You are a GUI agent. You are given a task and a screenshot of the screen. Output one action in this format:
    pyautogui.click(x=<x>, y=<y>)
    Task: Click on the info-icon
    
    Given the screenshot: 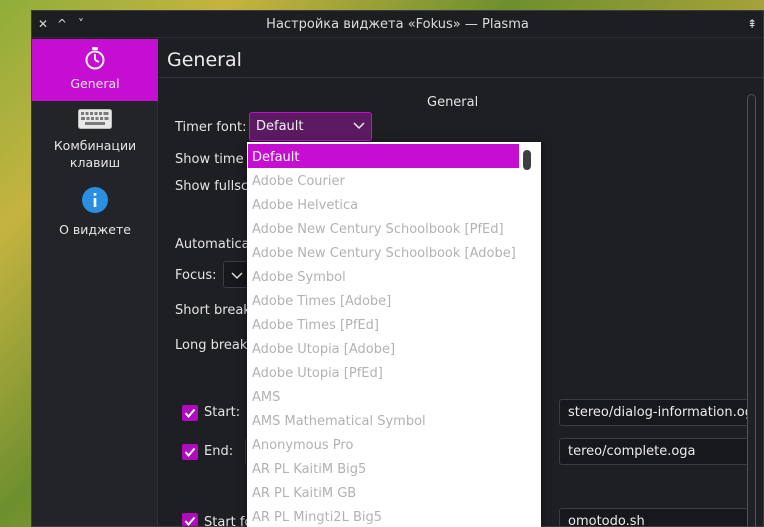 What is the action you would take?
    pyautogui.click(x=95, y=200)
    